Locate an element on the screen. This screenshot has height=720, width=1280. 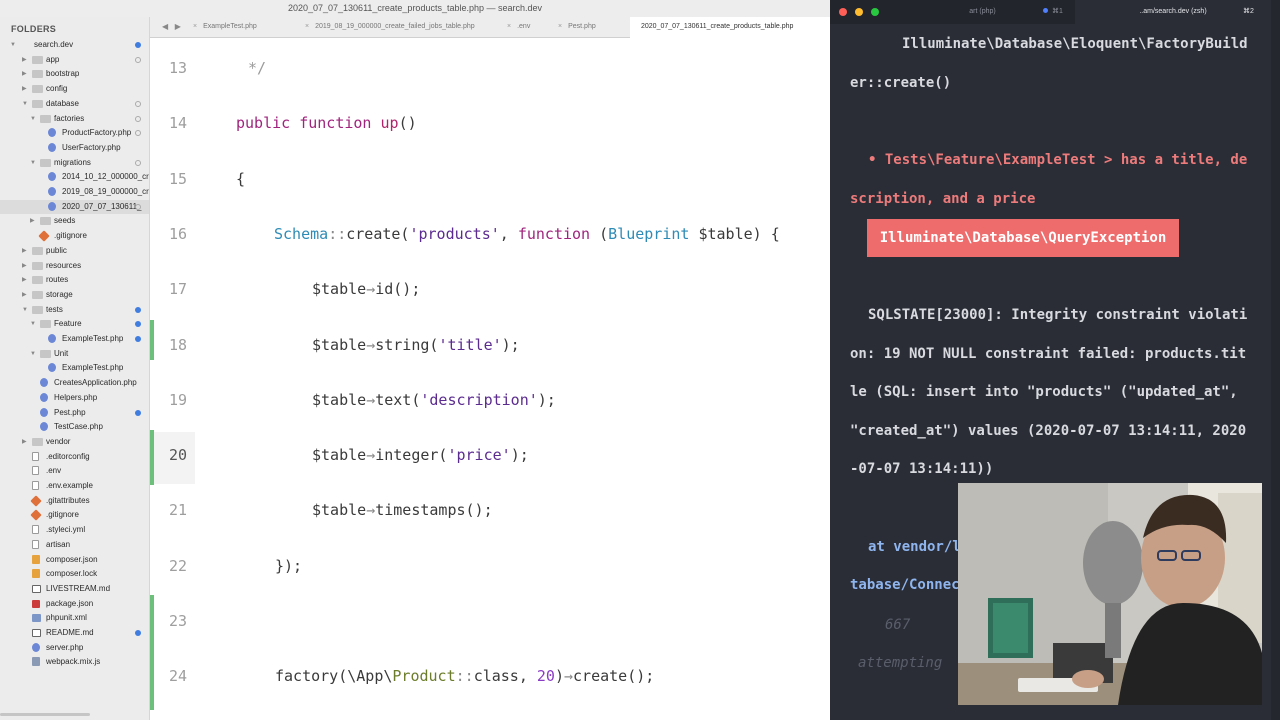
sidebar-item: LIVESTREAM.md is located at coordinates (74, 589).